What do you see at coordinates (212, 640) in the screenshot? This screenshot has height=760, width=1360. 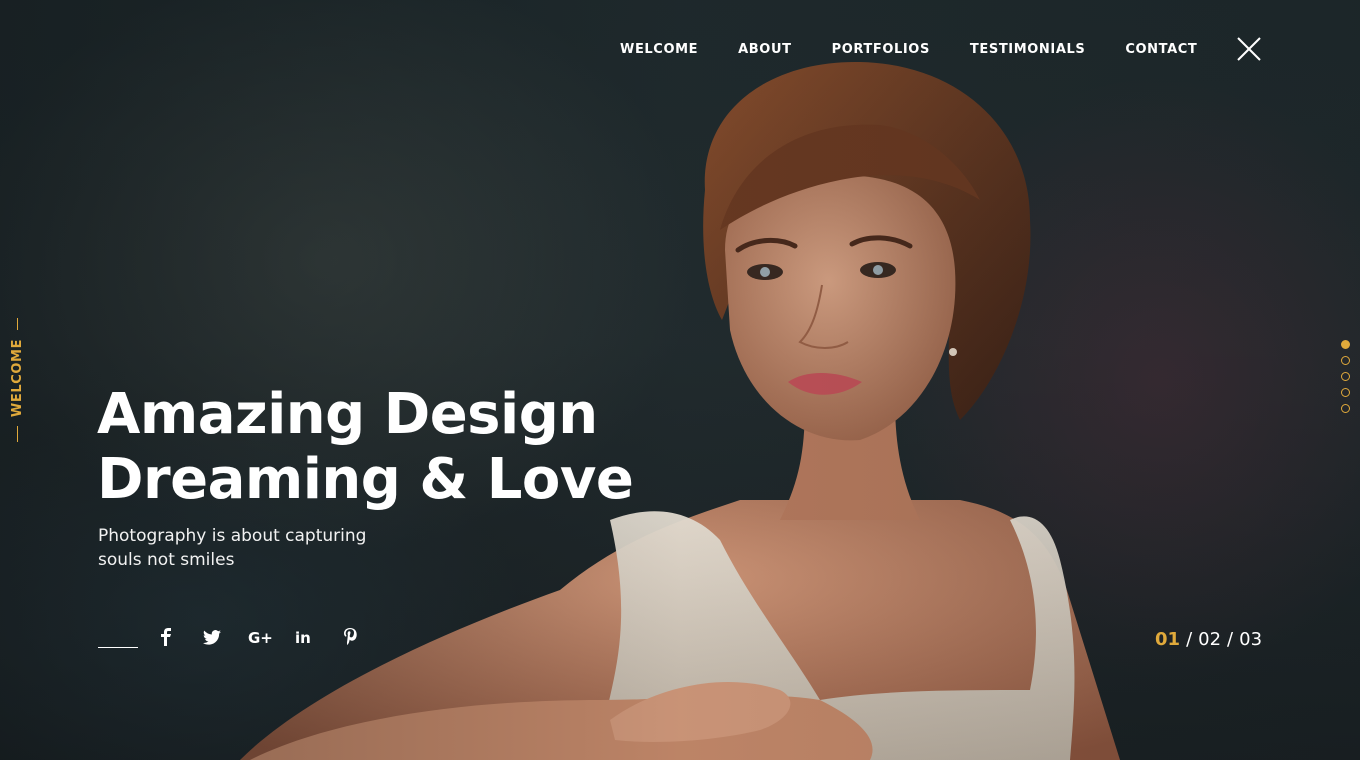 I see `twitter-icon` at bounding box center [212, 640].